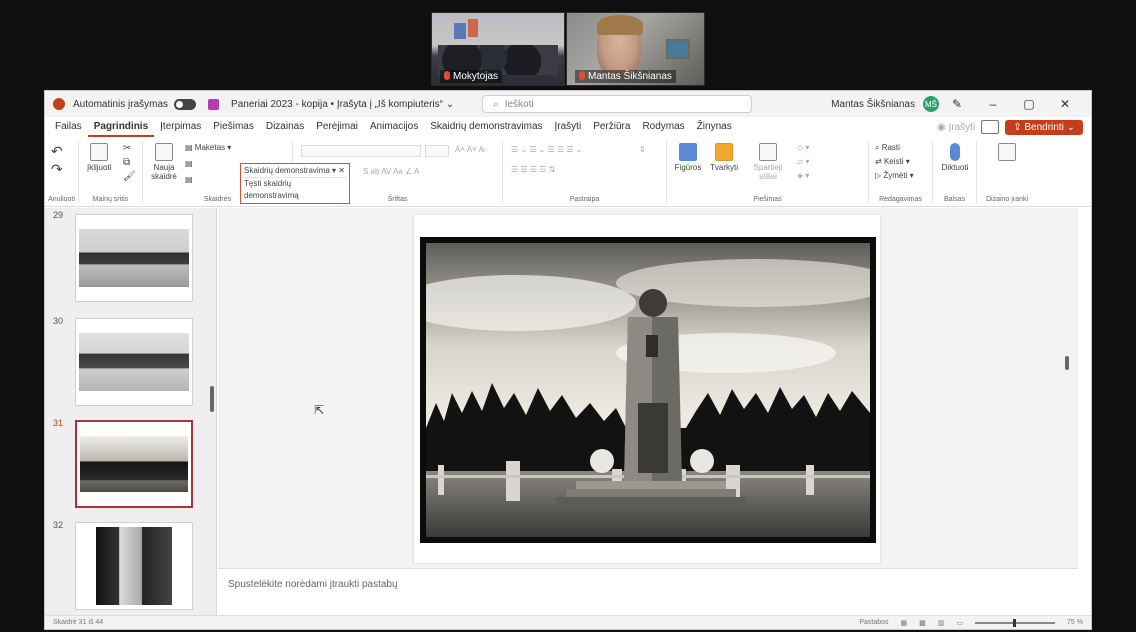 The height and width of the screenshot is (632, 1136). What do you see at coordinates (584, 199) in the screenshot?
I see `group-label: Pastraipa` at bounding box center [584, 199].